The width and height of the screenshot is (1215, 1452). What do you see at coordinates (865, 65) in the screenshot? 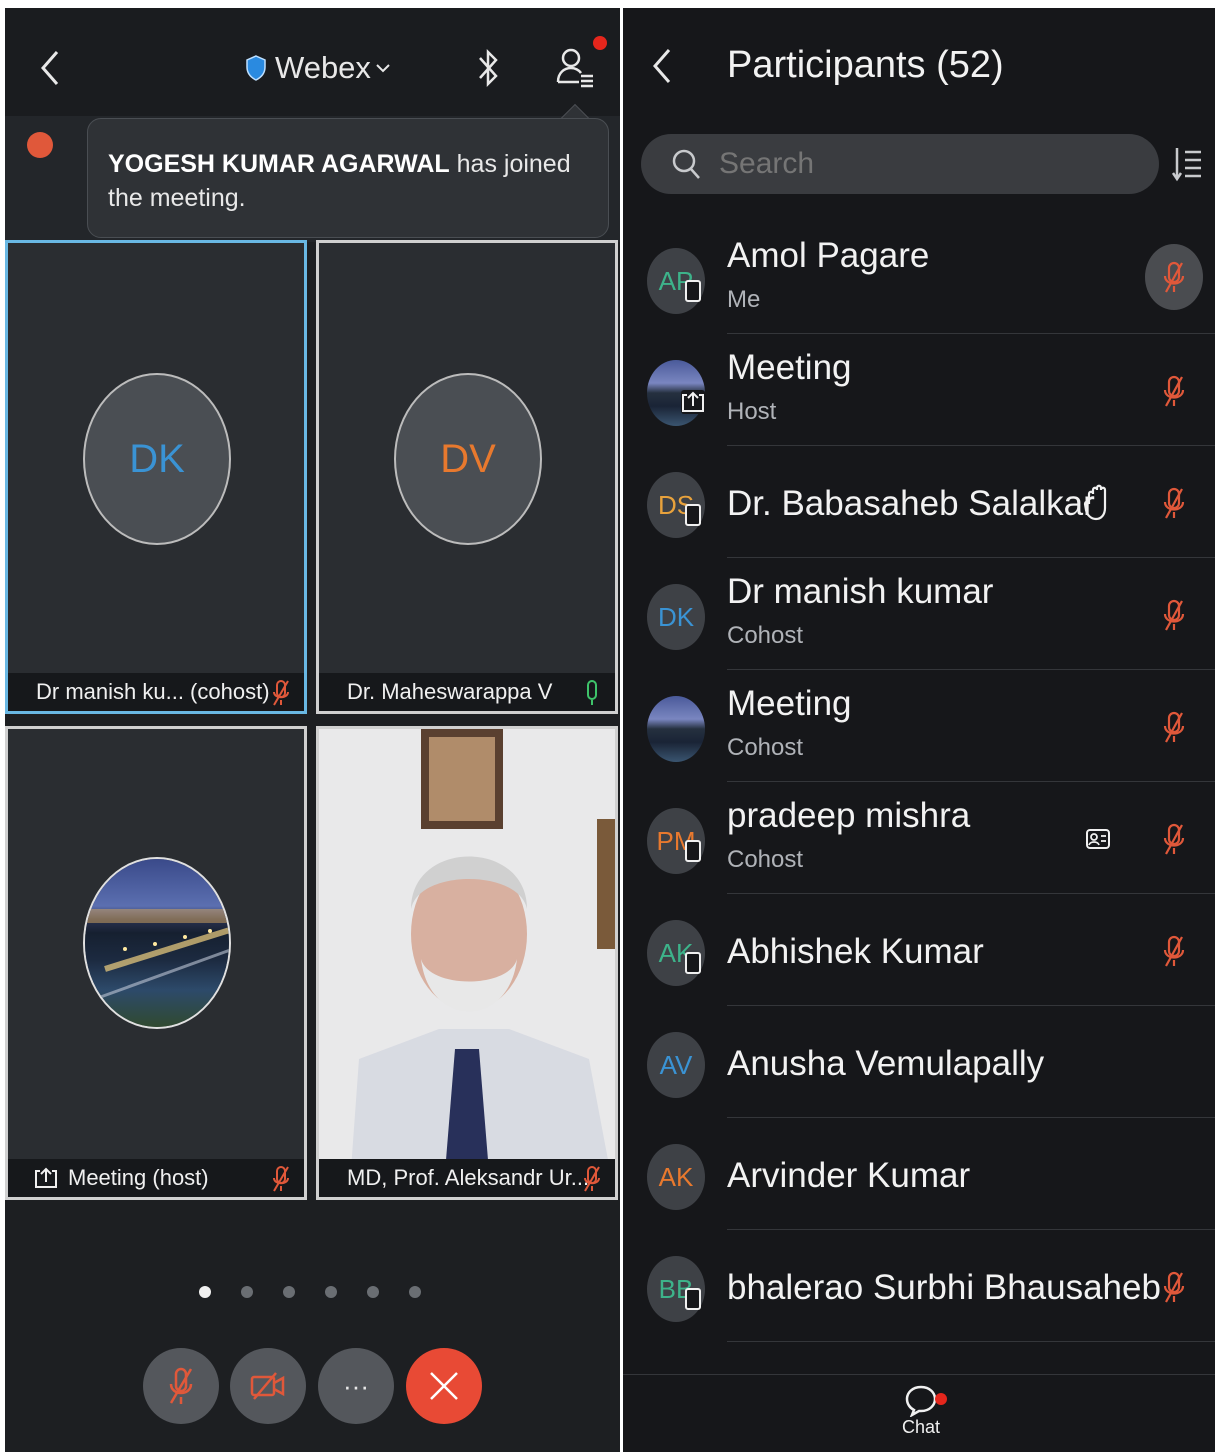
I see `page-title: Participants (52)` at bounding box center [865, 65].